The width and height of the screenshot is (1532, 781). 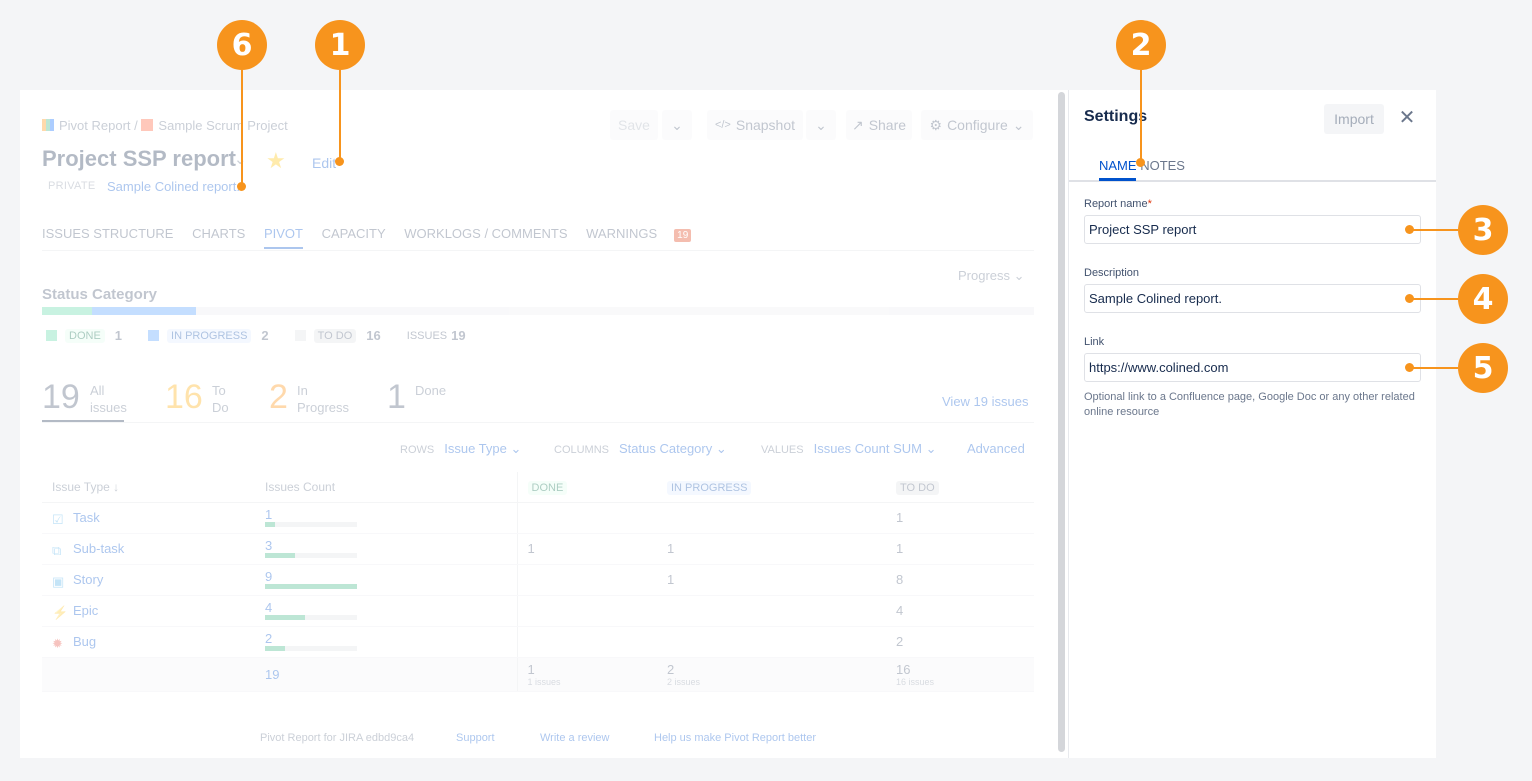 What do you see at coordinates (460, 449) in the screenshot?
I see `rows-control: ROWS Issue Type ⌄` at bounding box center [460, 449].